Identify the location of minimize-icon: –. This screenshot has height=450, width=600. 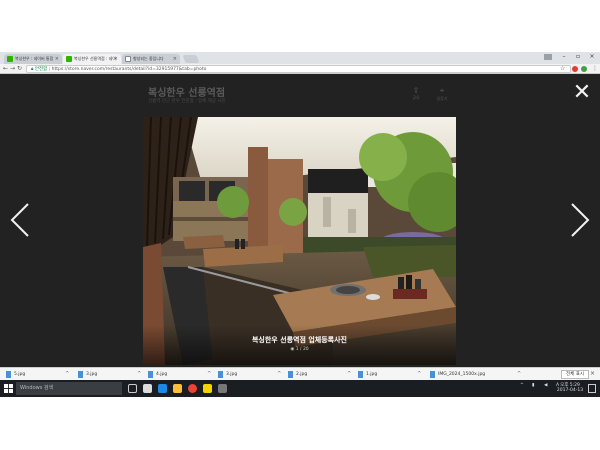
(564, 56).